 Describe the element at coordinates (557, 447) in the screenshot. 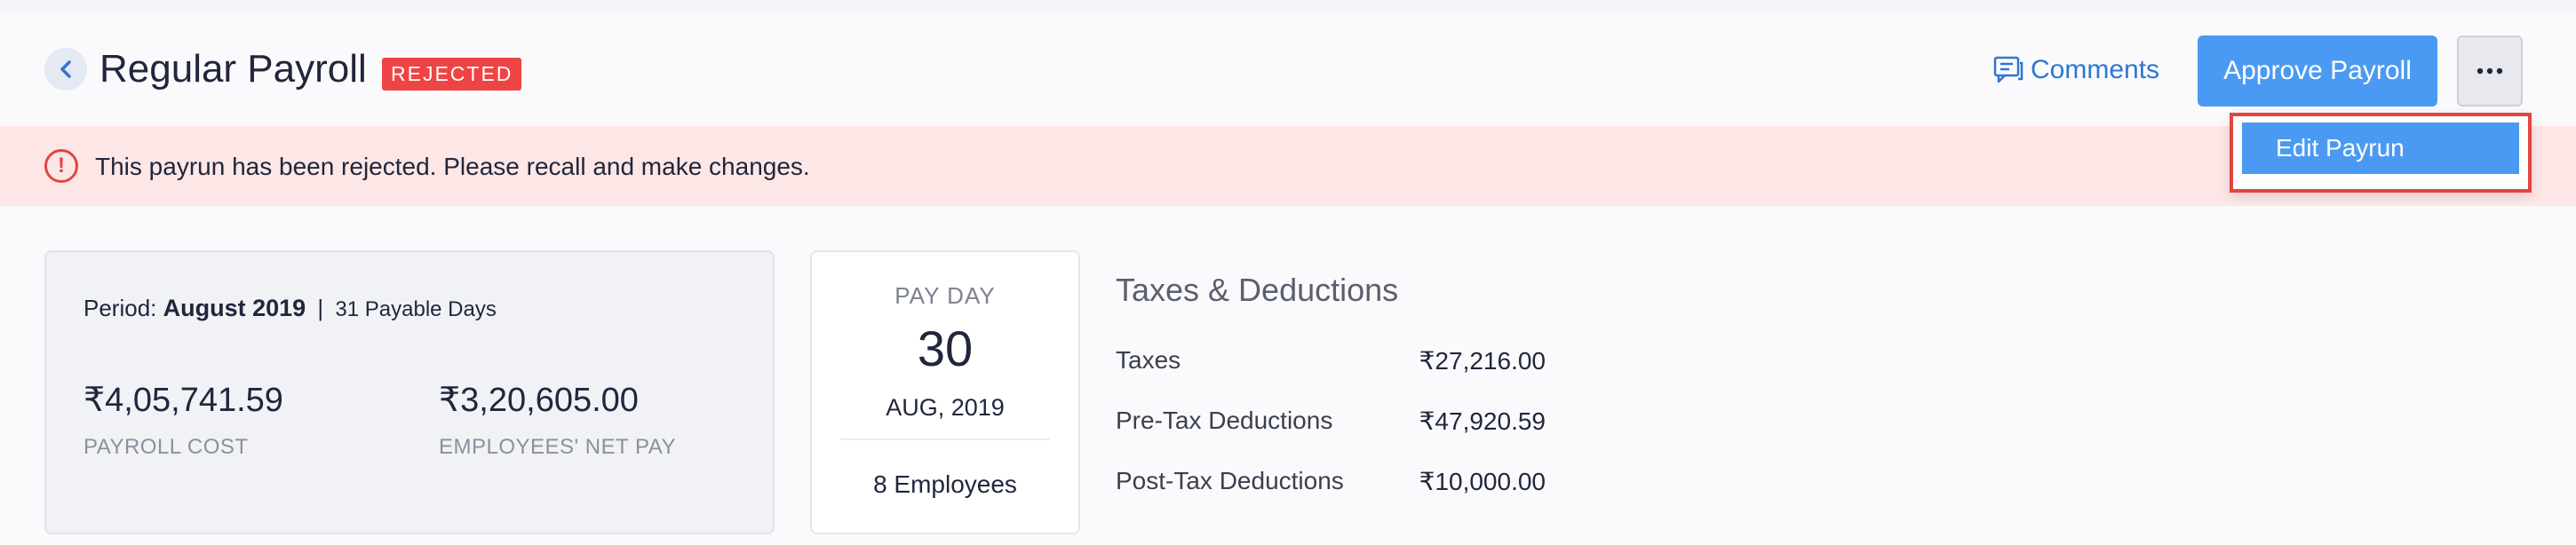

I see `net-pay-label: EMPLOYEES' NET PAY` at that location.